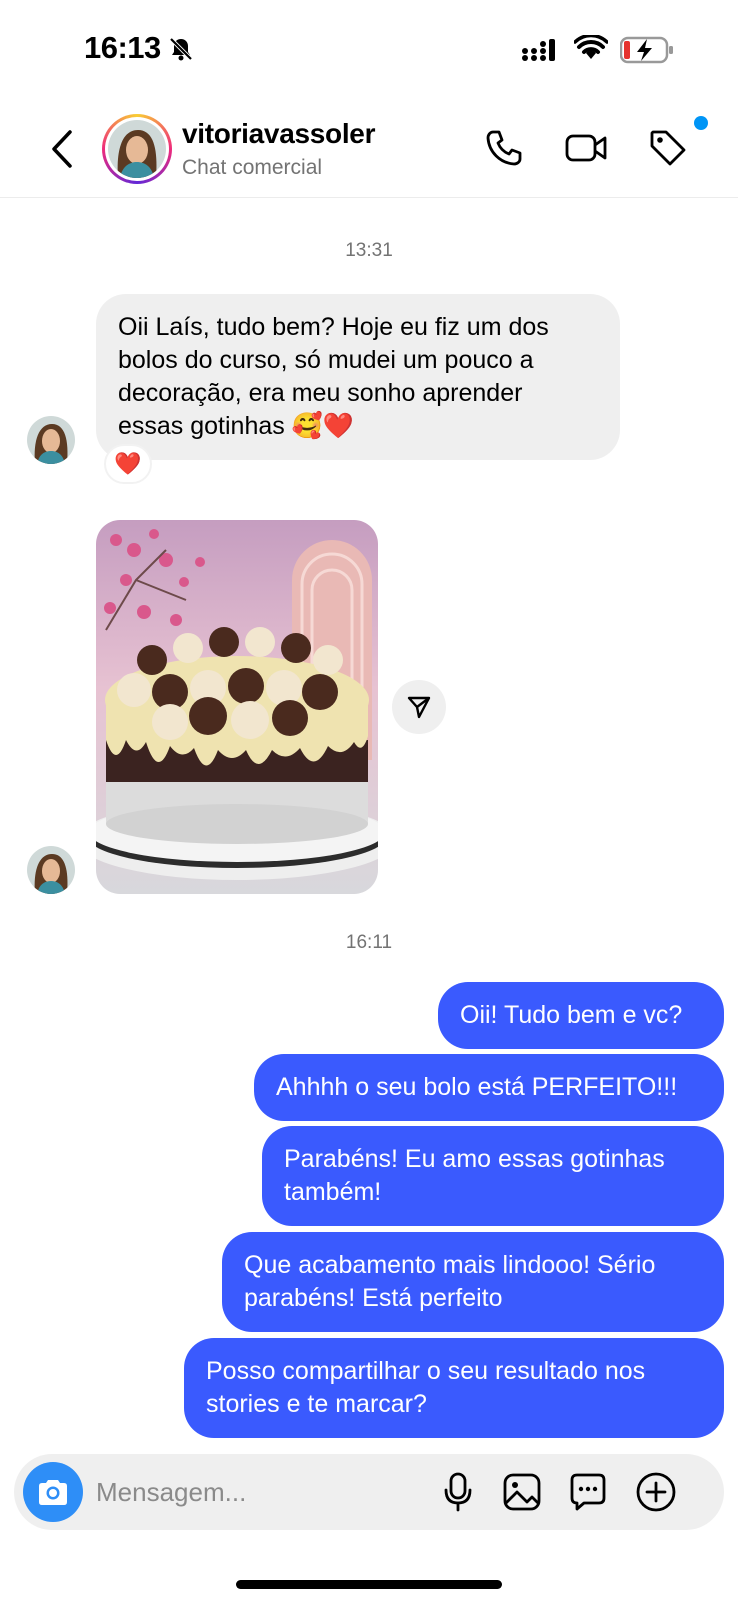 This screenshot has height=1600, width=738. I want to click on outgoing-message: Oii! Tudo bem e vc?, so click(581, 1015).